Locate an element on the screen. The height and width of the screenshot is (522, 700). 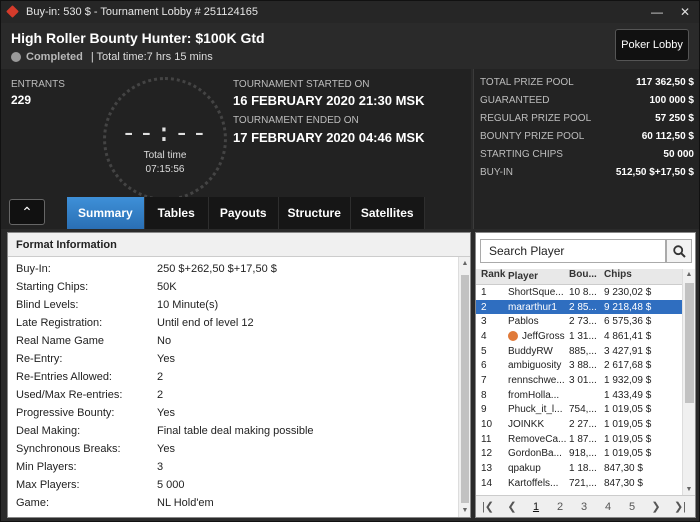
pagination: |❮ ❮ 1 2 3 4 5 ❯ ❯| is located at coordinates (585, 506).